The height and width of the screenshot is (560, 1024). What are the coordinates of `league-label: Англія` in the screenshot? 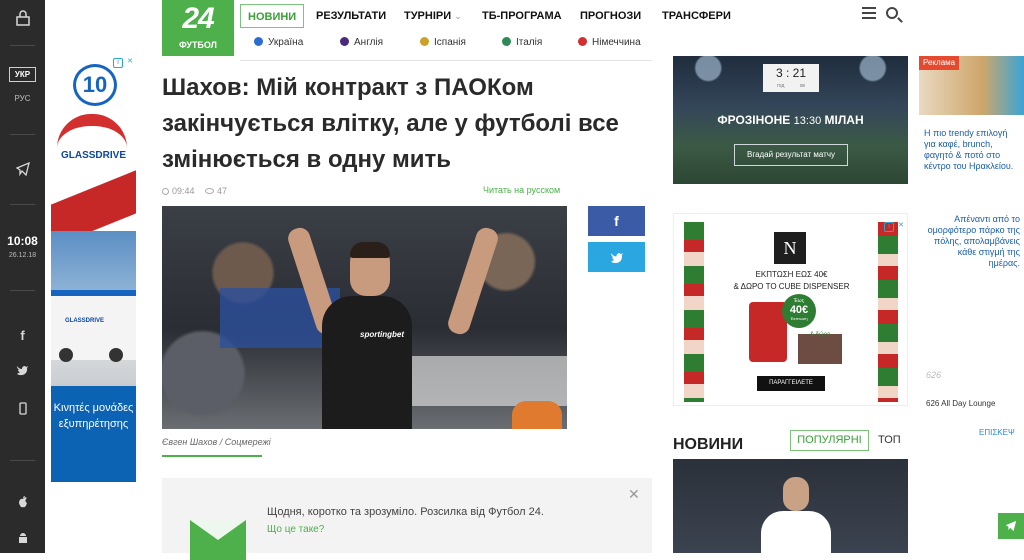 It's located at (369, 42).